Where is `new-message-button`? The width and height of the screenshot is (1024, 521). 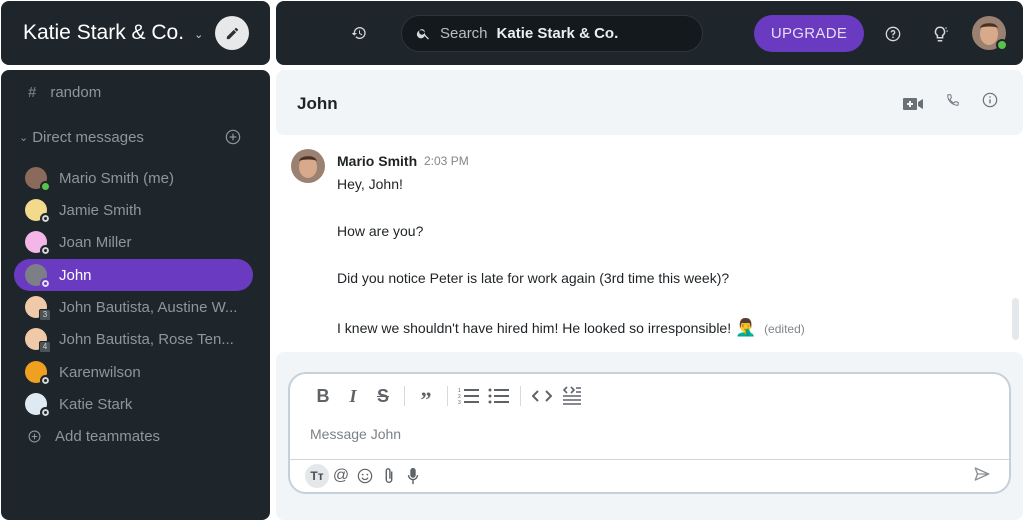
new-message-button is located at coordinates (232, 33).